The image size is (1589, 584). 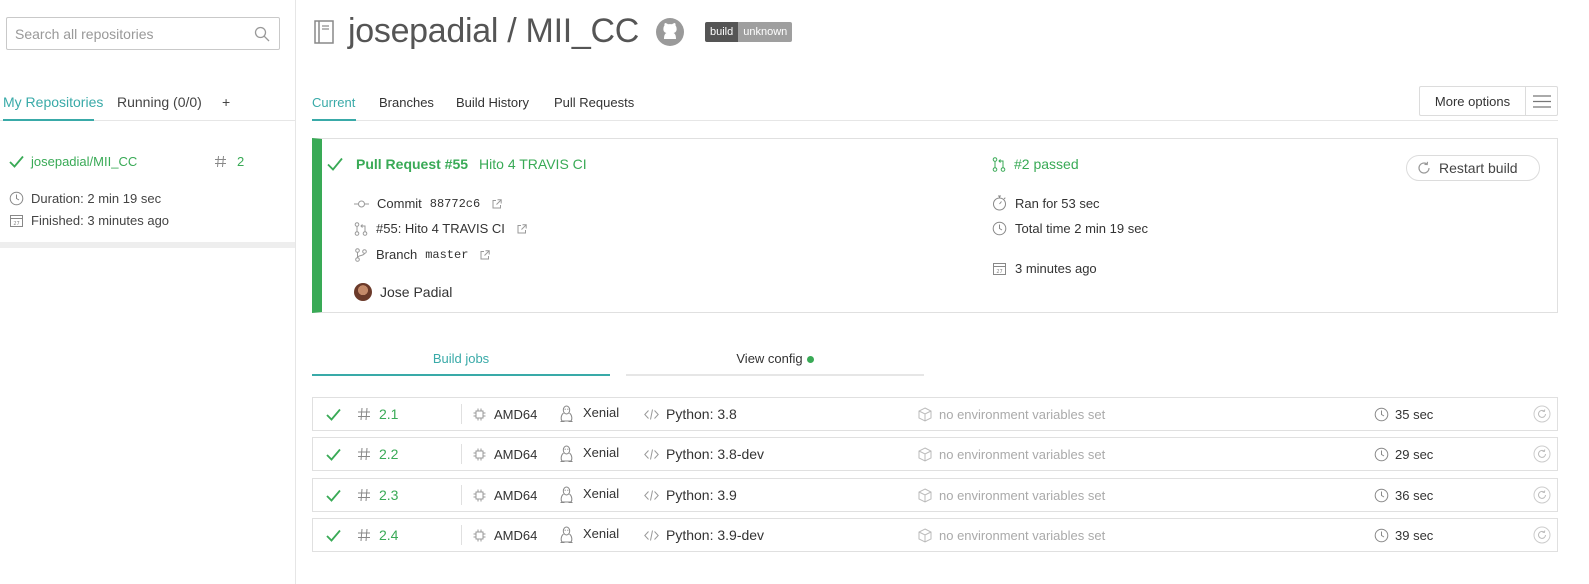 I want to click on tab-view-config: View config, so click(x=775, y=360).